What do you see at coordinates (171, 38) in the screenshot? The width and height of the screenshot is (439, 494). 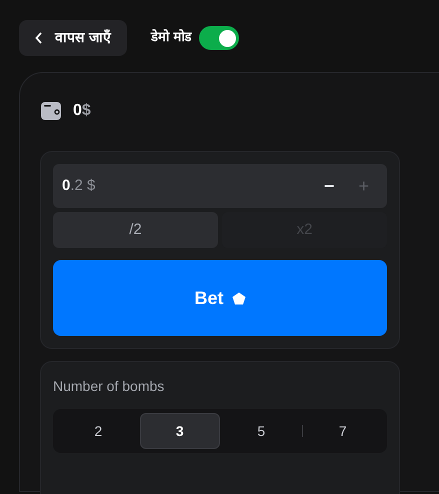 I see `demo-mode-label: डेमो मोड` at bounding box center [171, 38].